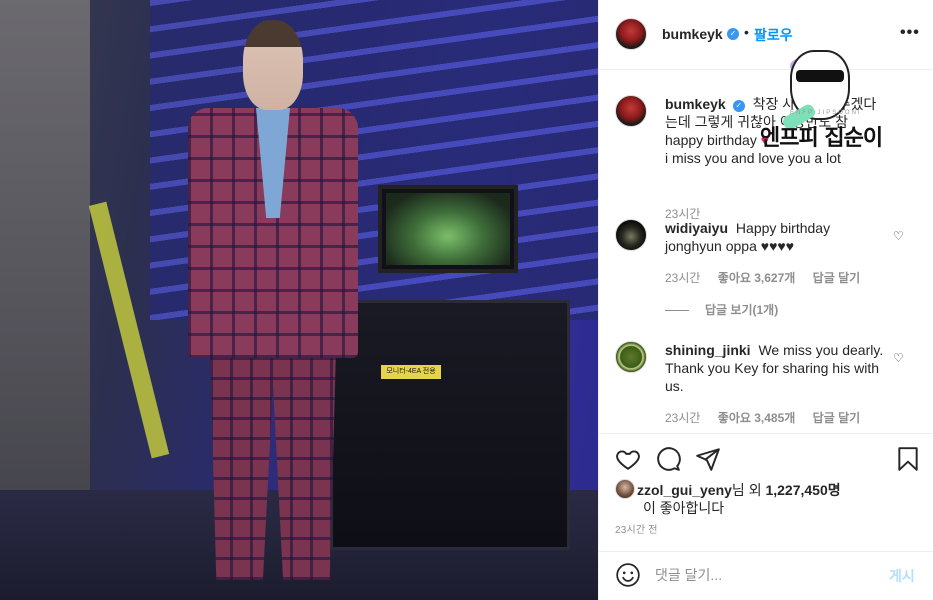 The width and height of the screenshot is (933, 600). Describe the element at coordinates (631, 111) in the screenshot. I see `caption-avatar` at that location.